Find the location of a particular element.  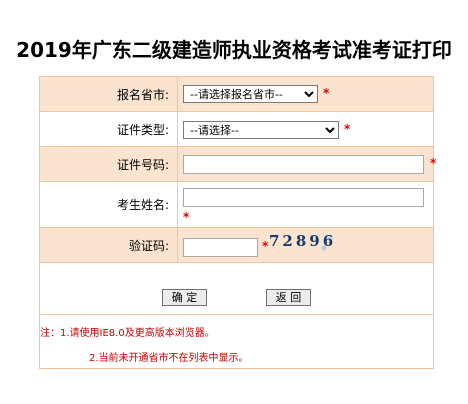

name-field: * is located at coordinates (306, 204).